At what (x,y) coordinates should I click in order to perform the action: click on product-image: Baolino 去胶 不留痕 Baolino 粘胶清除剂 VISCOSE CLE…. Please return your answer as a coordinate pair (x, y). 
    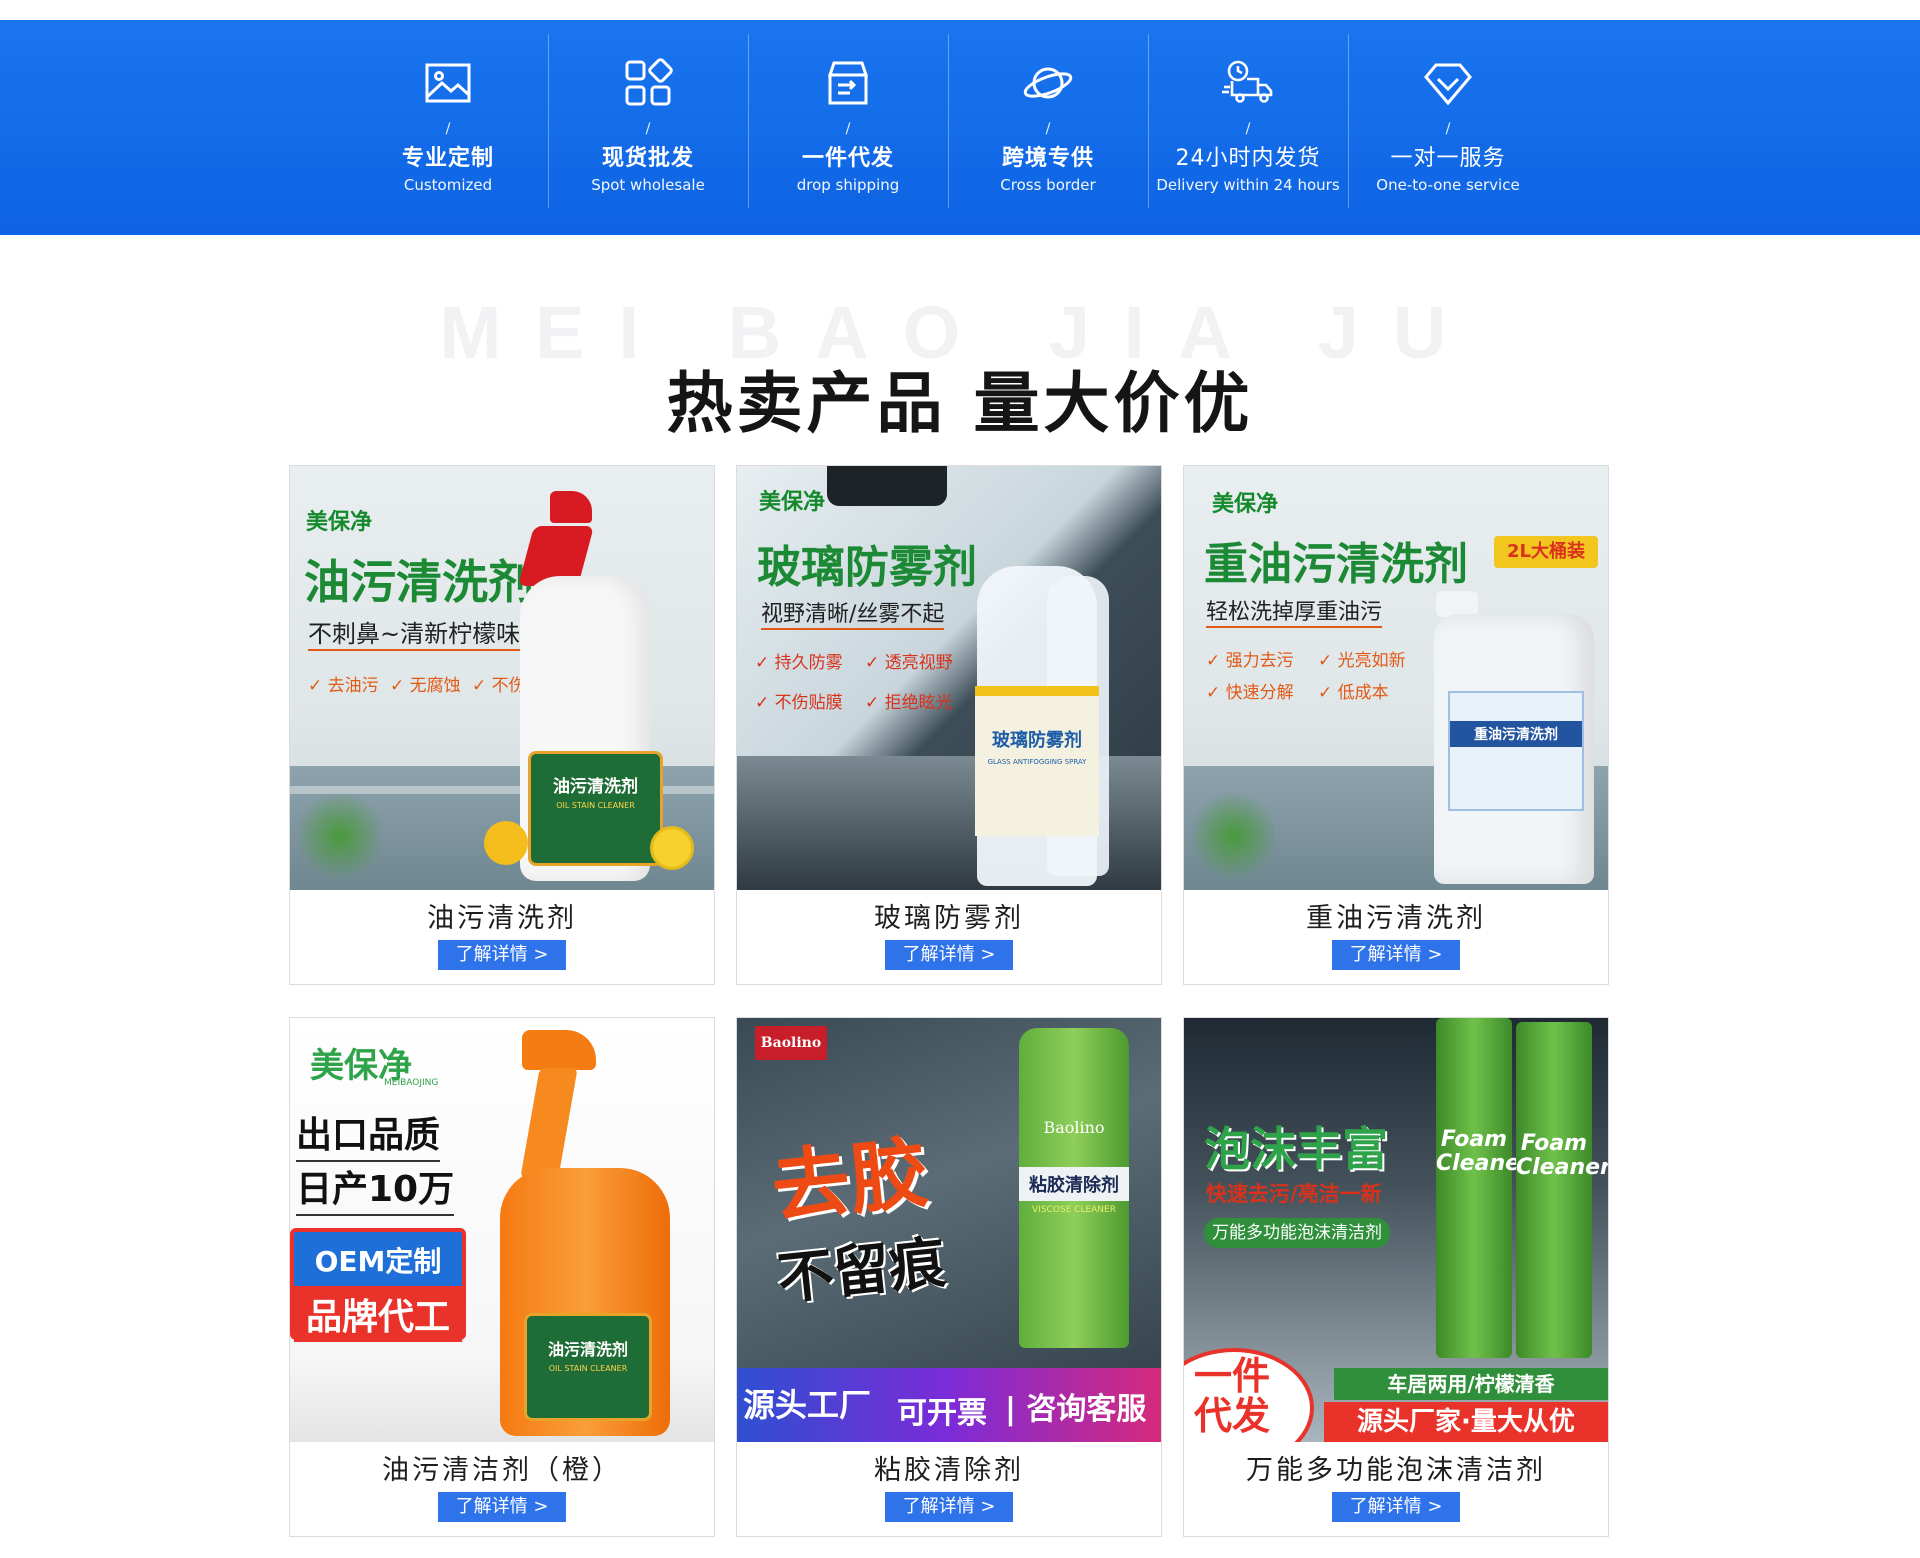
    Looking at the image, I should click on (949, 1230).